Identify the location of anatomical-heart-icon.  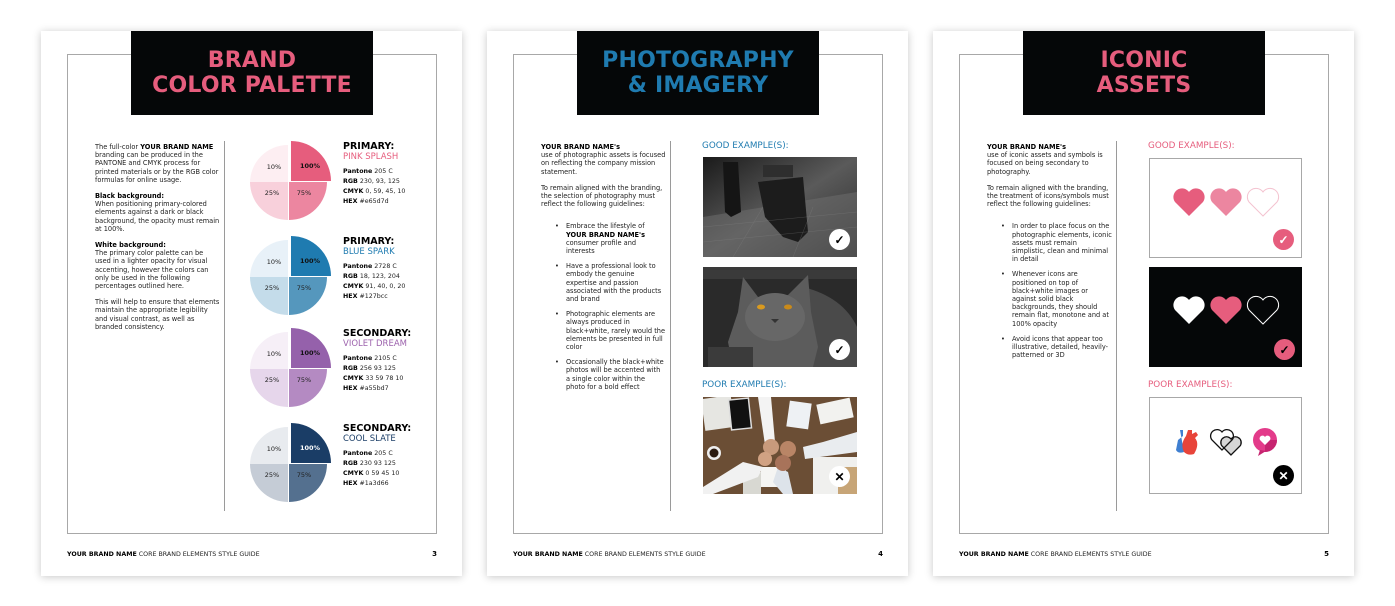
(1186, 442).